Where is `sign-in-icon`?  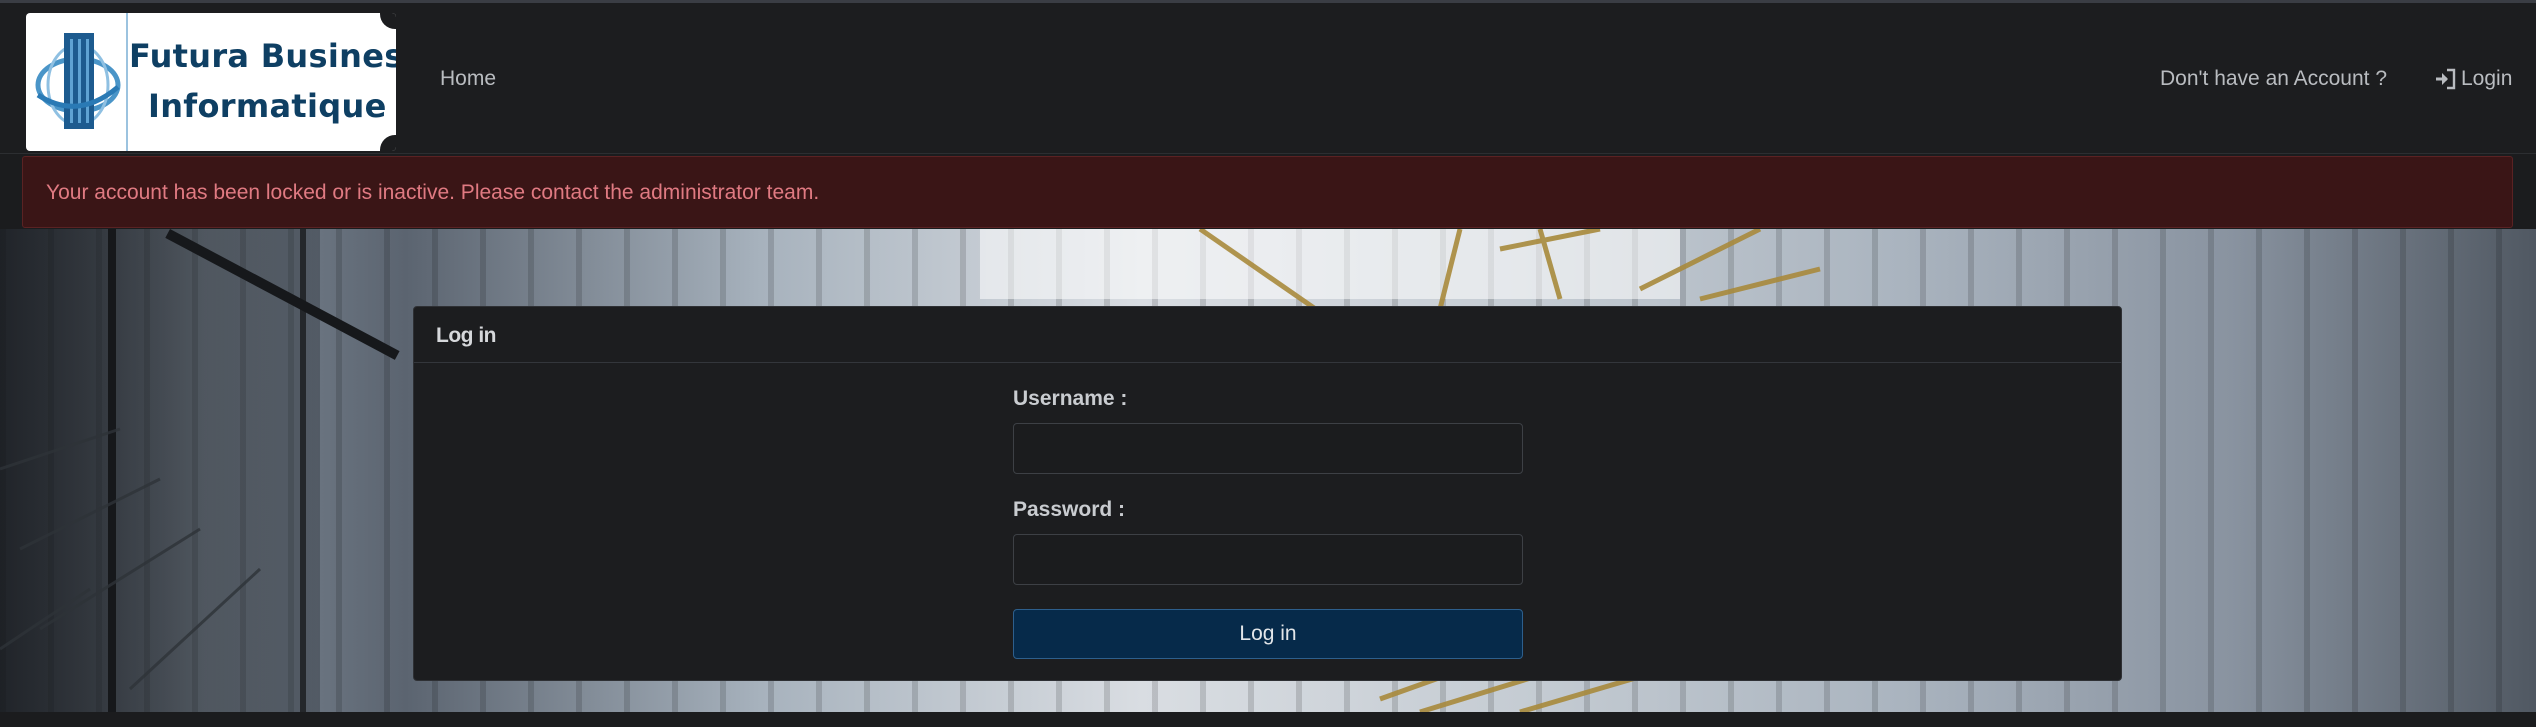 sign-in-icon is located at coordinates (2446, 79).